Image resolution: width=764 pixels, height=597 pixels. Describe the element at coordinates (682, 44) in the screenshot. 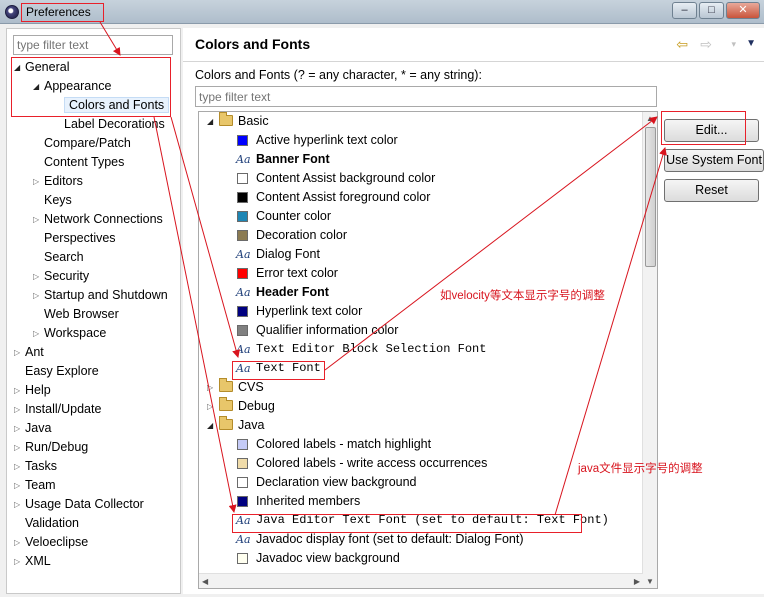

I see `back-arrow-icon: ⇦` at that location.